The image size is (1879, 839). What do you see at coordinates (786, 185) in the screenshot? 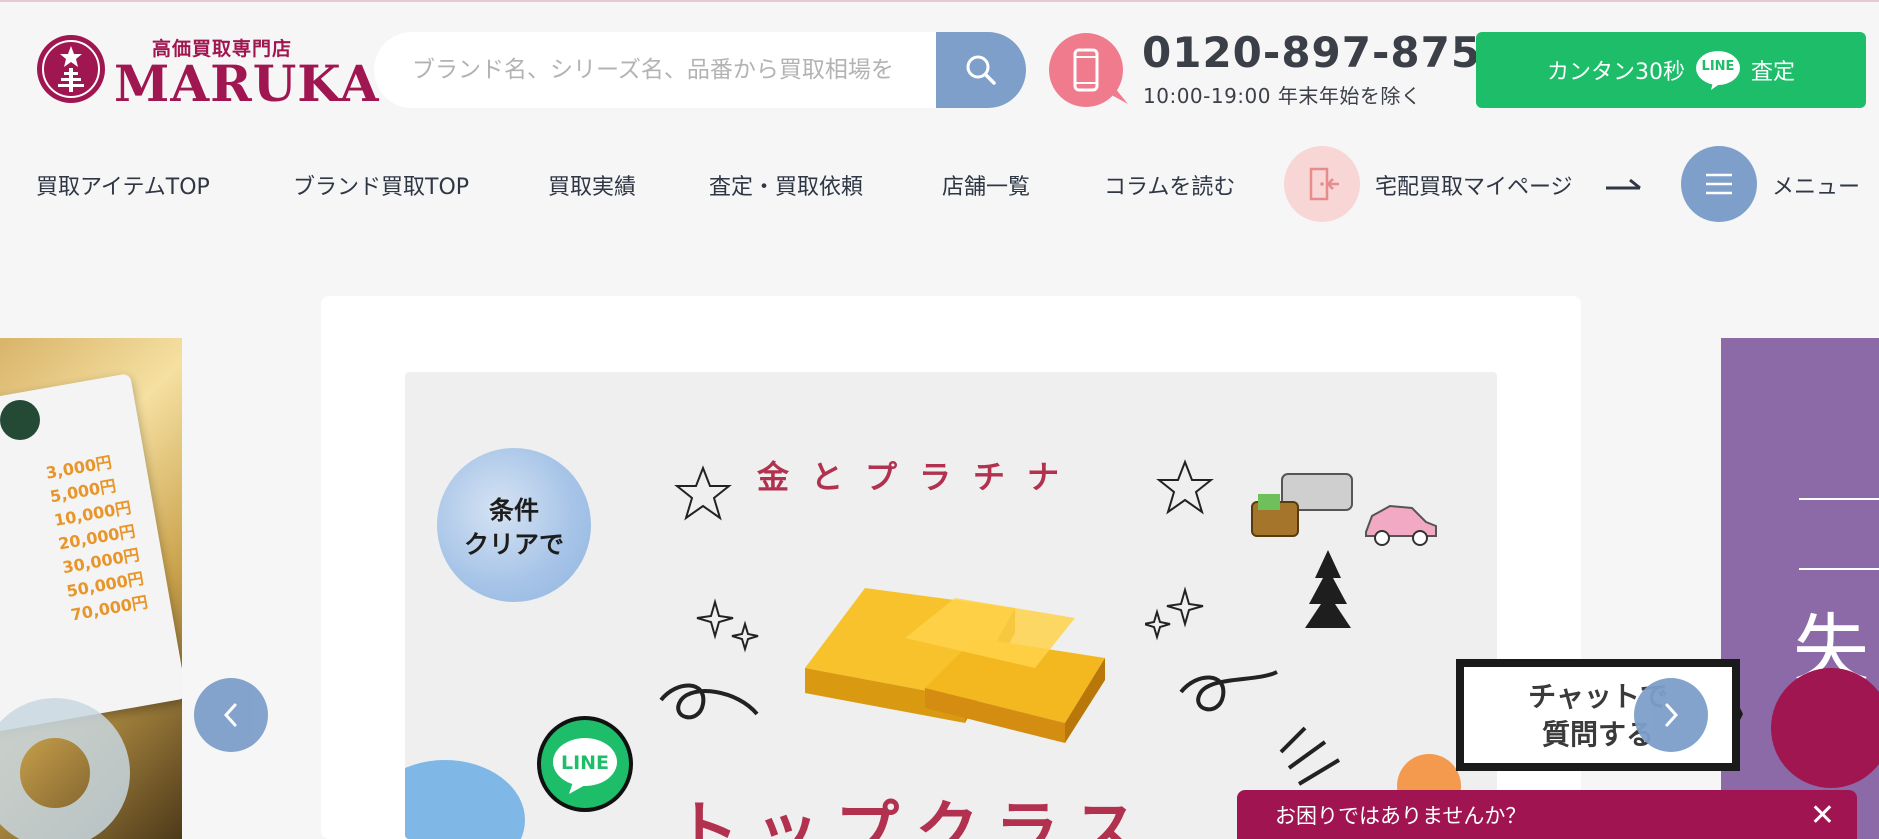
I see `nav-item-request: 査定・買取依頼` at bounding box center [786, 185].